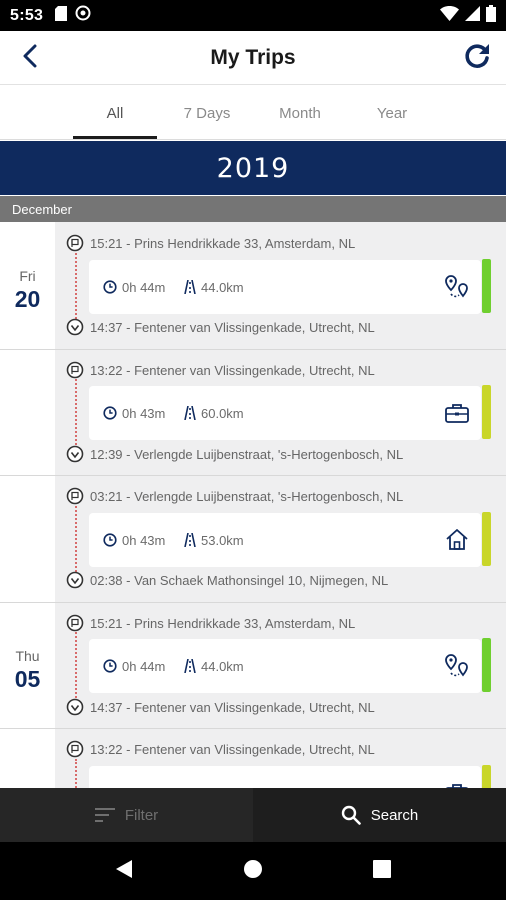 The width and height of the screenshot is (506, 900). I want to click on status-bar: 5:53, so click(253, 15).